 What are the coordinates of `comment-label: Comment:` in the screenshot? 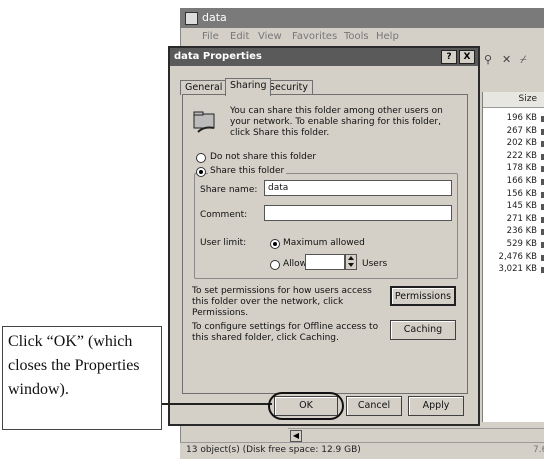 It's located at (224, 215).